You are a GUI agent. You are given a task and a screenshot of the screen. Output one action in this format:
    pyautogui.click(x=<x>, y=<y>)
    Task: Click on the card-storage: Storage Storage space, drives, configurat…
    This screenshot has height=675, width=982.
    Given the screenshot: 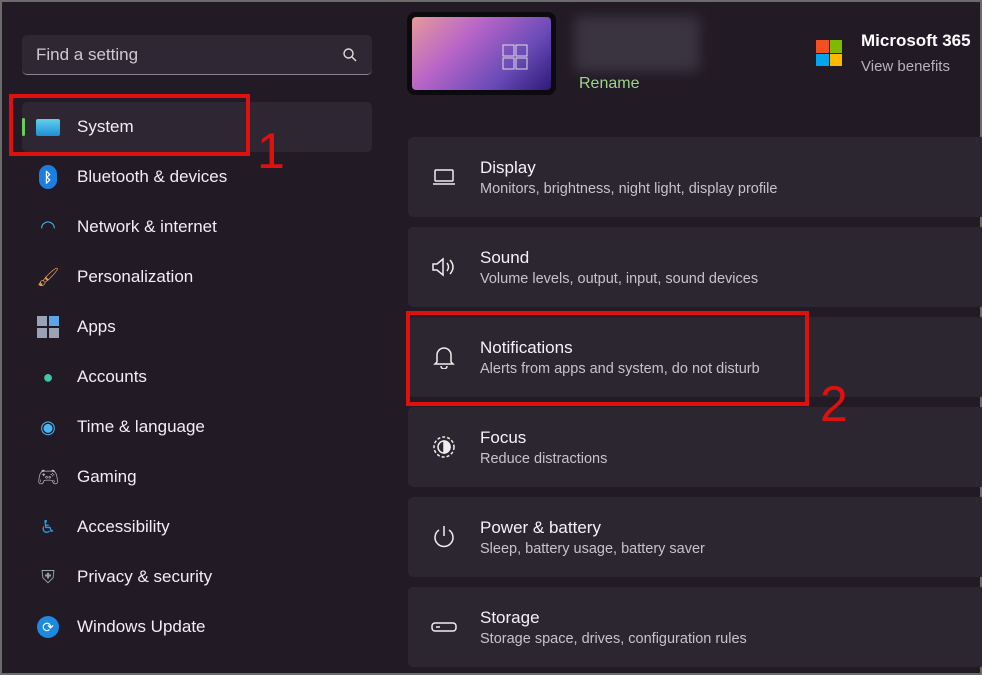 What is the action you would take?
    pyautogui.click(x=695, y=627)
    